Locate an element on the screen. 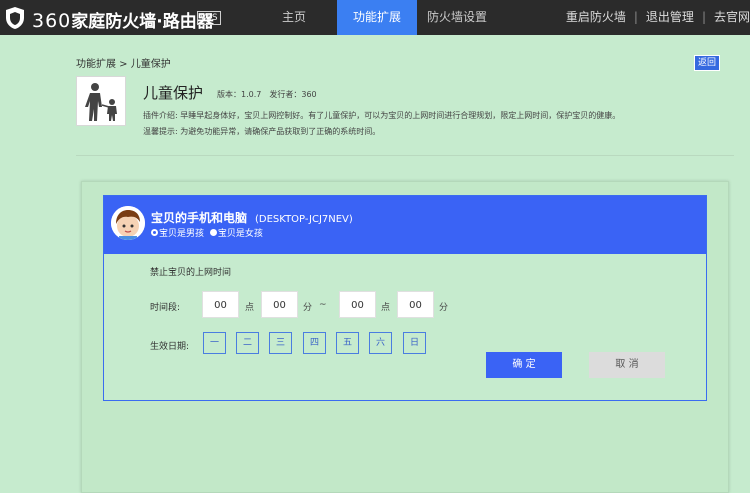 The image size is (750, 493). cancel-button: 取 消 is located at coordinates (627, 365).